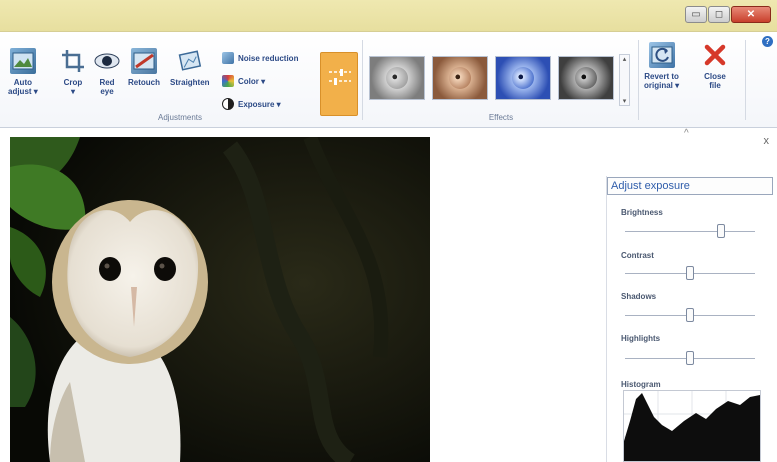  Describe the element at coordinates (690, 231) in the screenshot. I see `brightness-slider` at that location.